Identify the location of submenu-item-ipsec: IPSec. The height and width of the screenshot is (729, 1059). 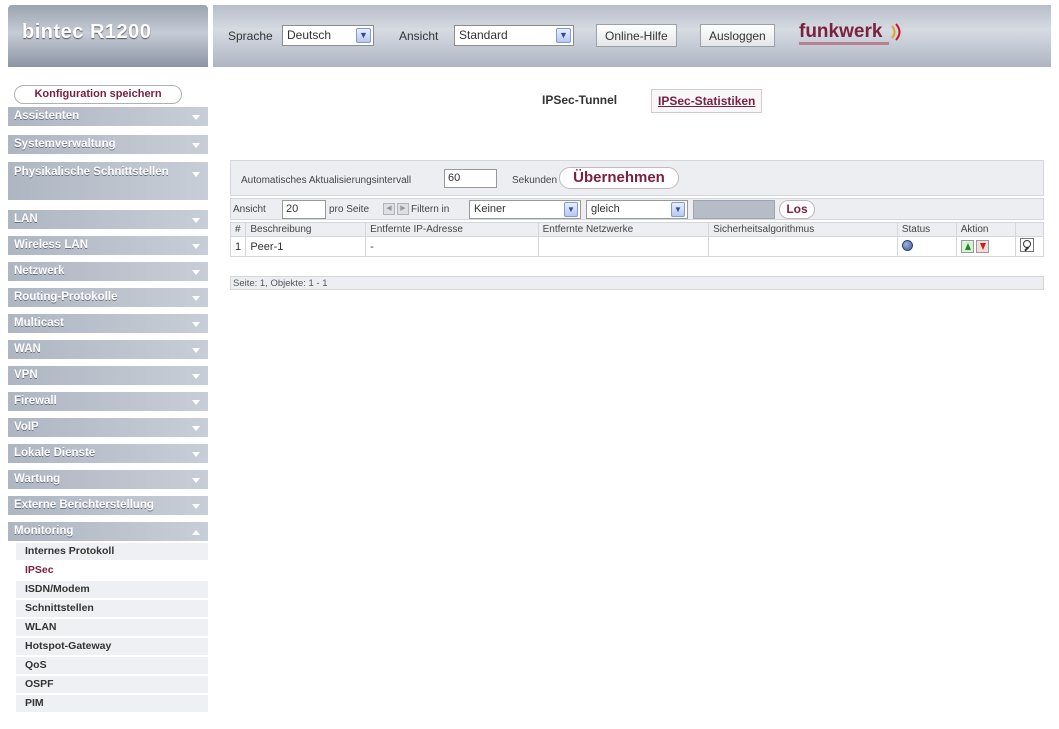
(112, 571).